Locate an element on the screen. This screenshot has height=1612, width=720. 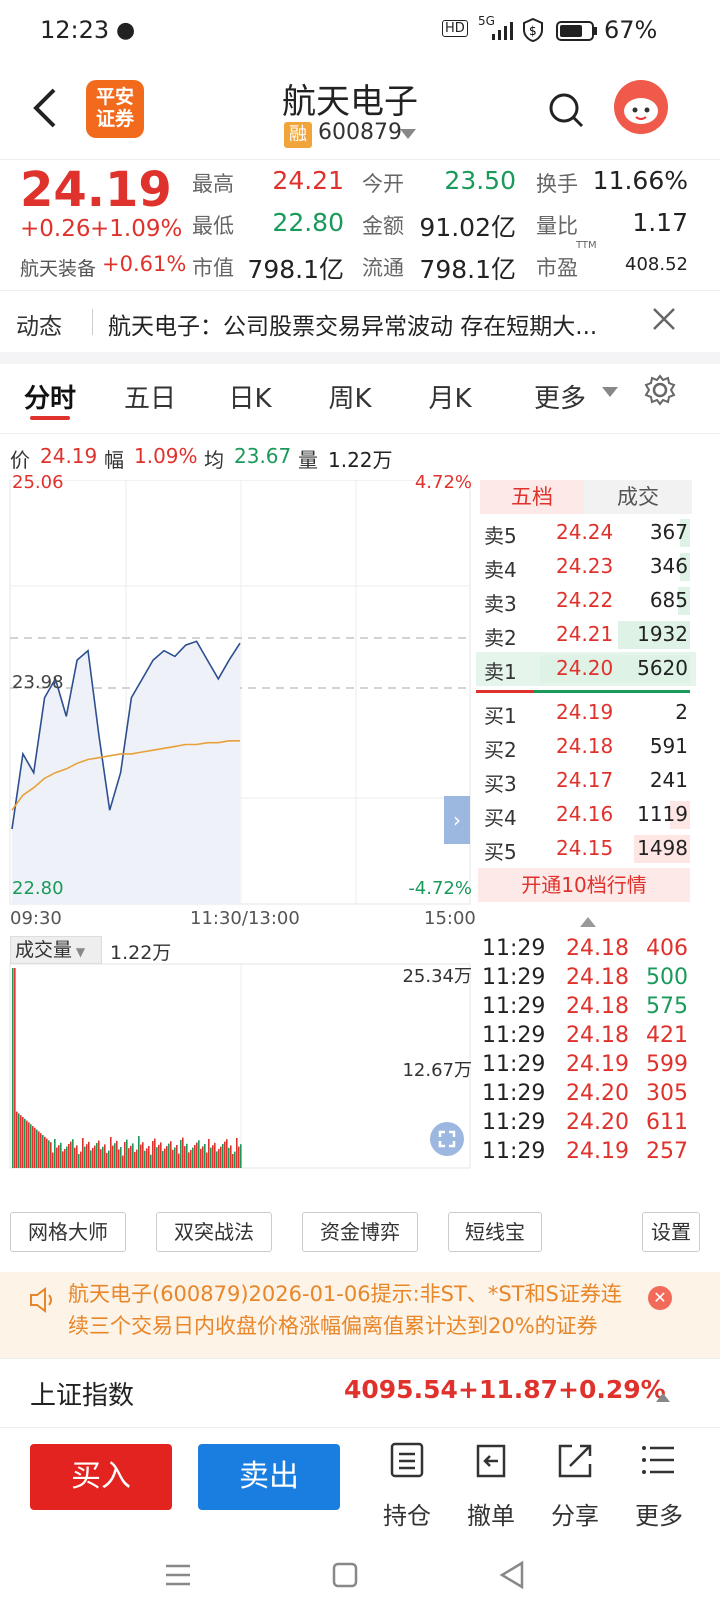
bid-price: 24.18 is located at coordinates (585, 746).